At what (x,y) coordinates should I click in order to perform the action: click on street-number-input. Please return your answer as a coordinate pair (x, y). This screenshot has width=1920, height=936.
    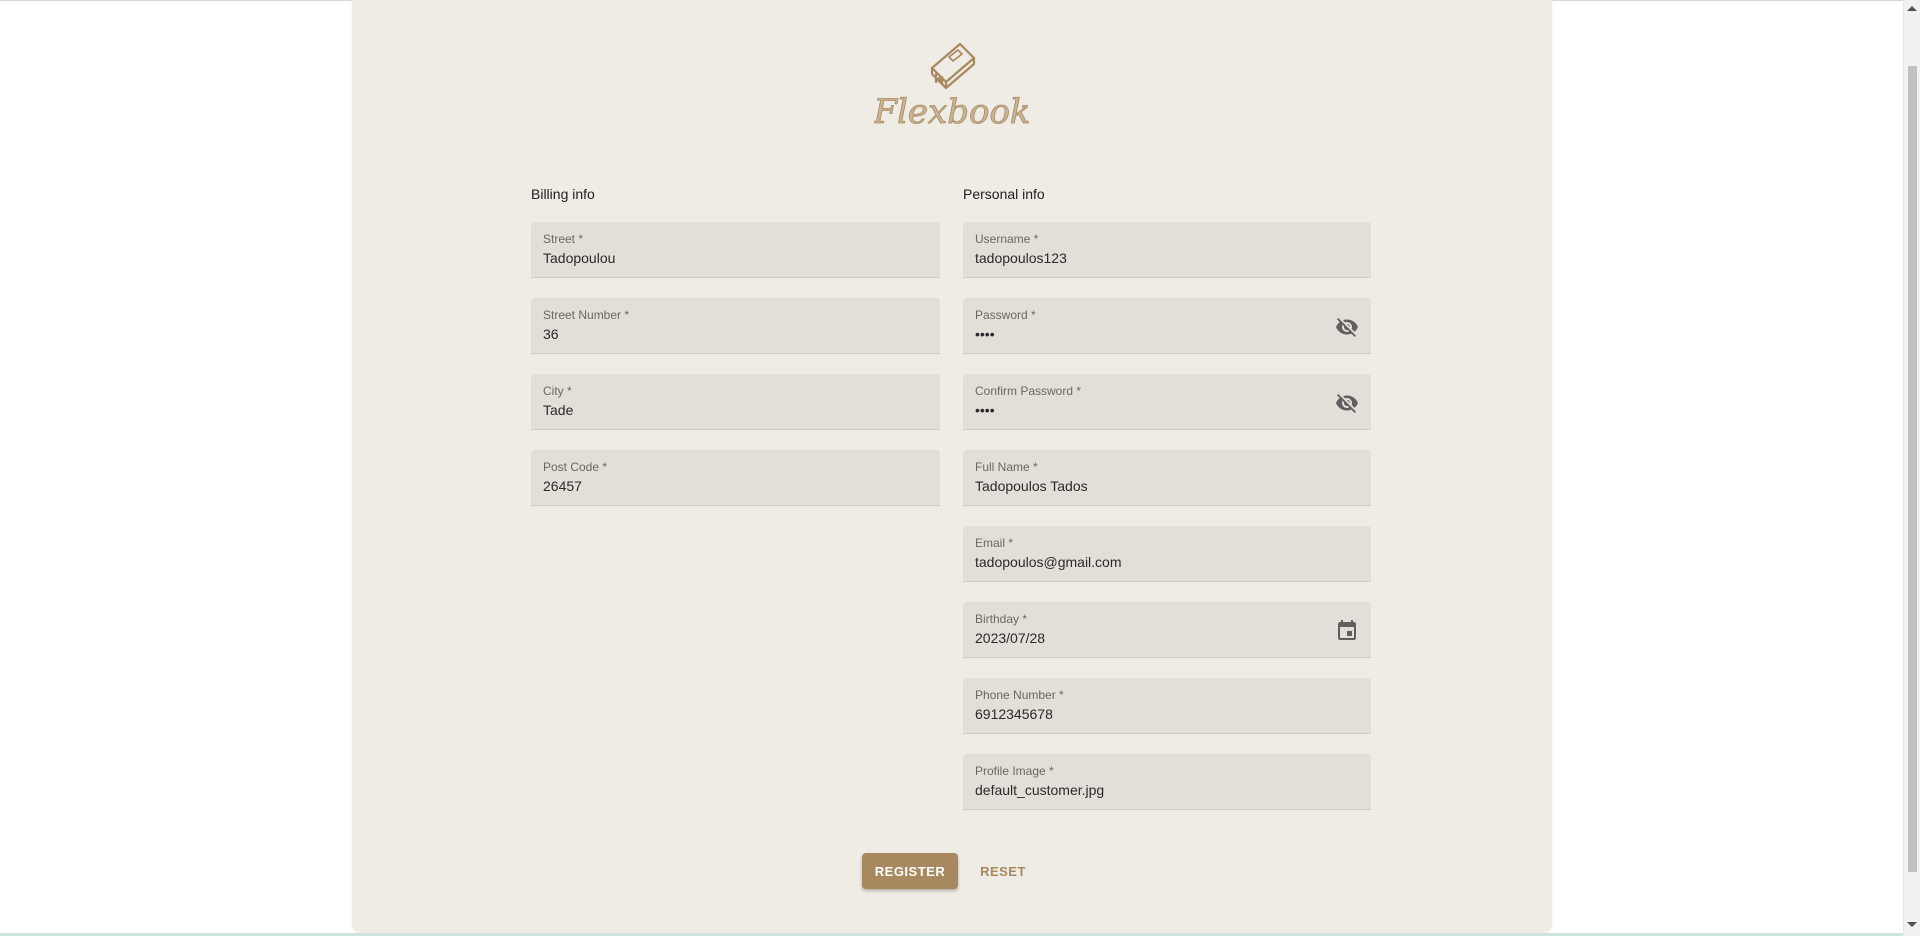
    Looking at the image, I should click on (703, 334).